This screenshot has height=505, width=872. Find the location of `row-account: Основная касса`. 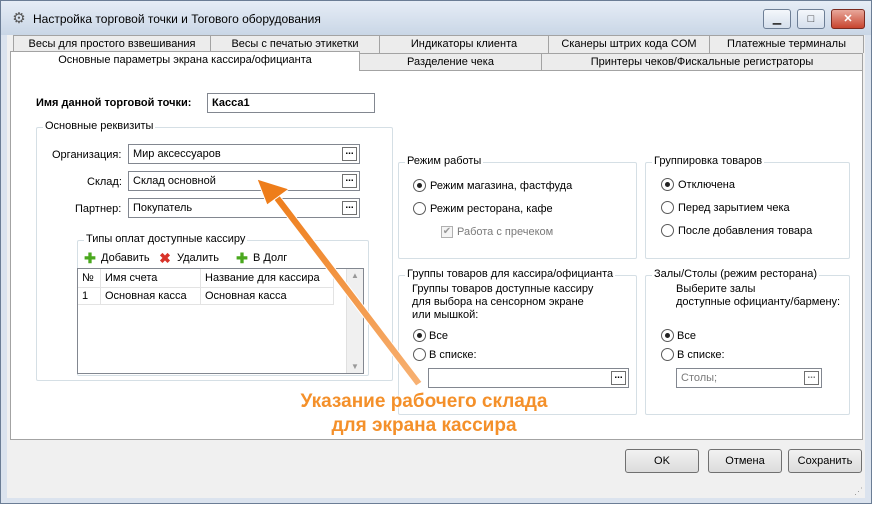

row-account: Основная касса is located at coordinates (146, 296).